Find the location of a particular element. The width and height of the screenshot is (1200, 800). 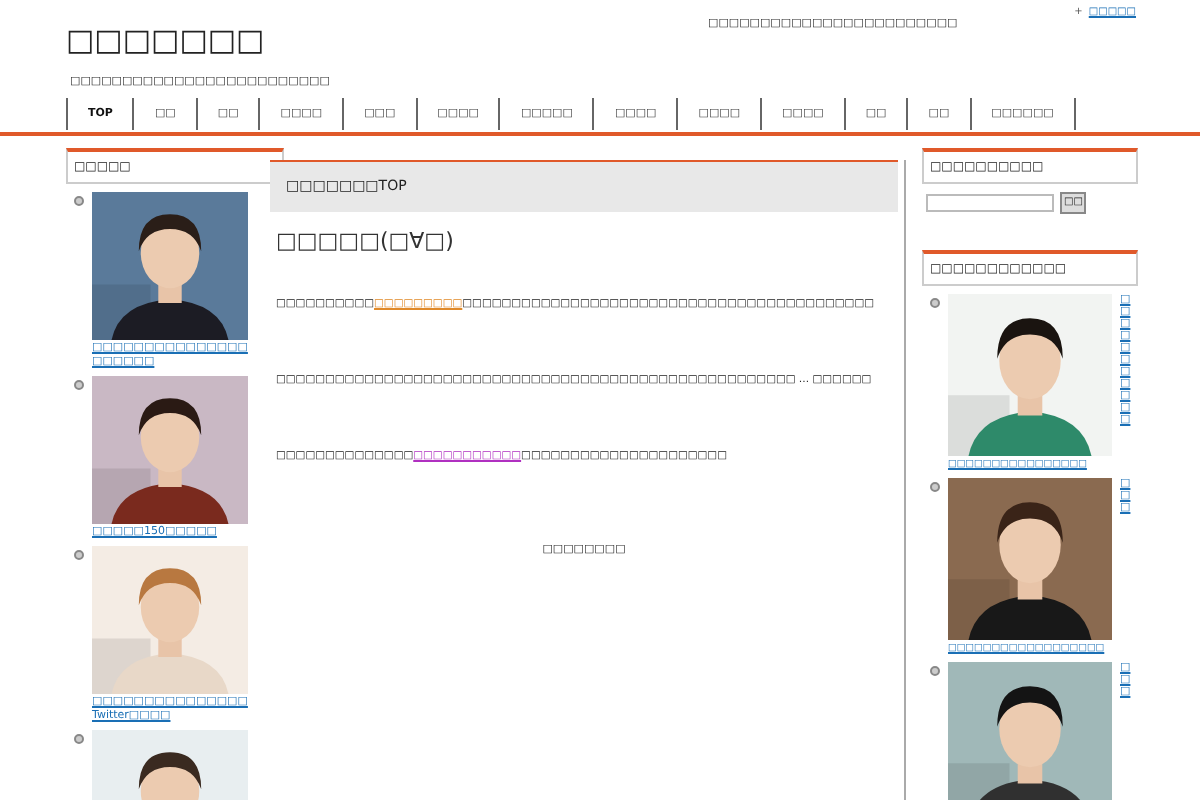

post-heading: □□□□□(□∀□) is located at coordinates (365, 242).